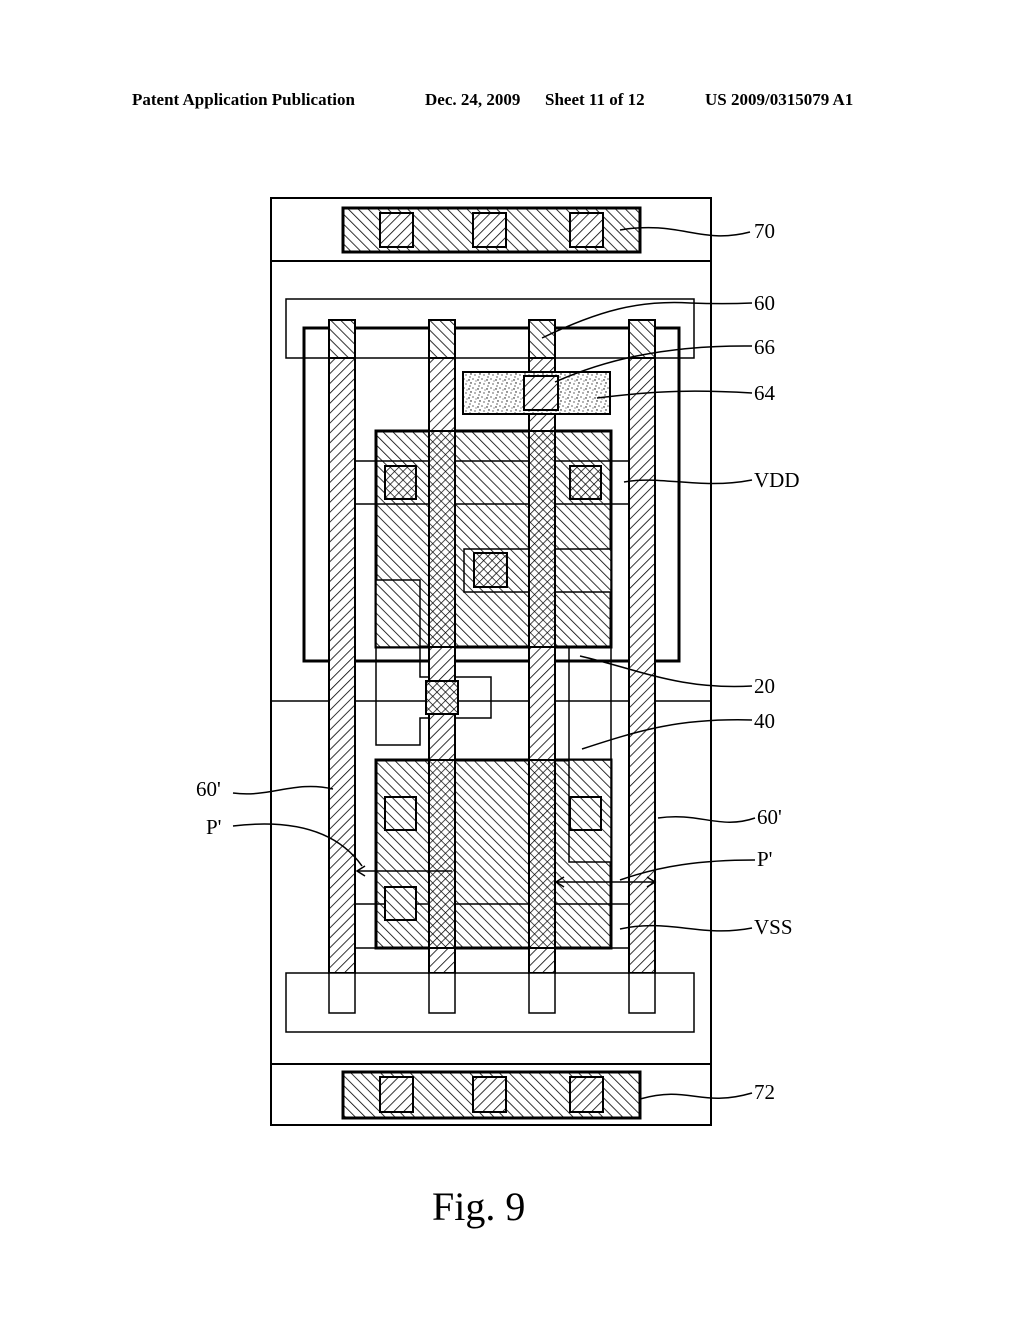 Image resolution: width=1024 pixels, height=1320 pixels. I want to click on label-70: 70, so click(764, 231).